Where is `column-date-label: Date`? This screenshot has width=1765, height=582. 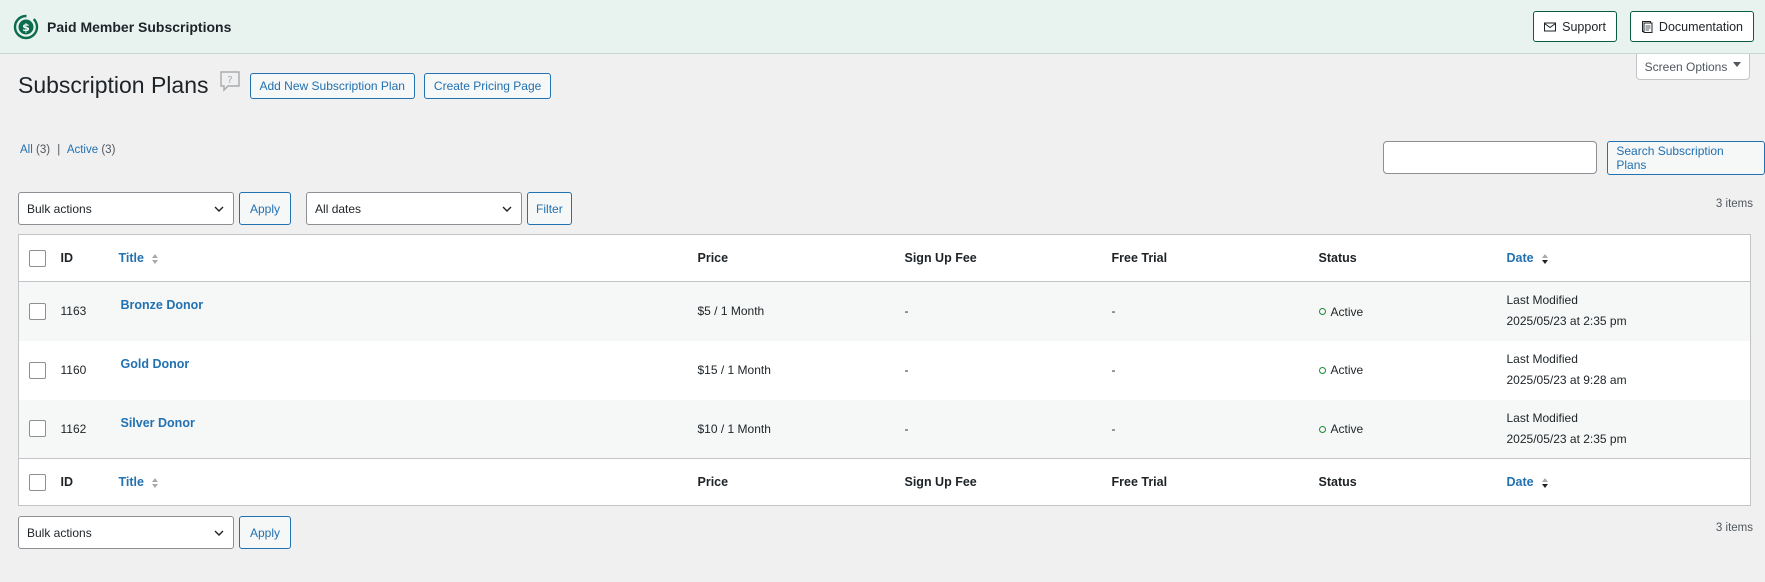 column-date-label: Date is located at coordinates (1520, 258).